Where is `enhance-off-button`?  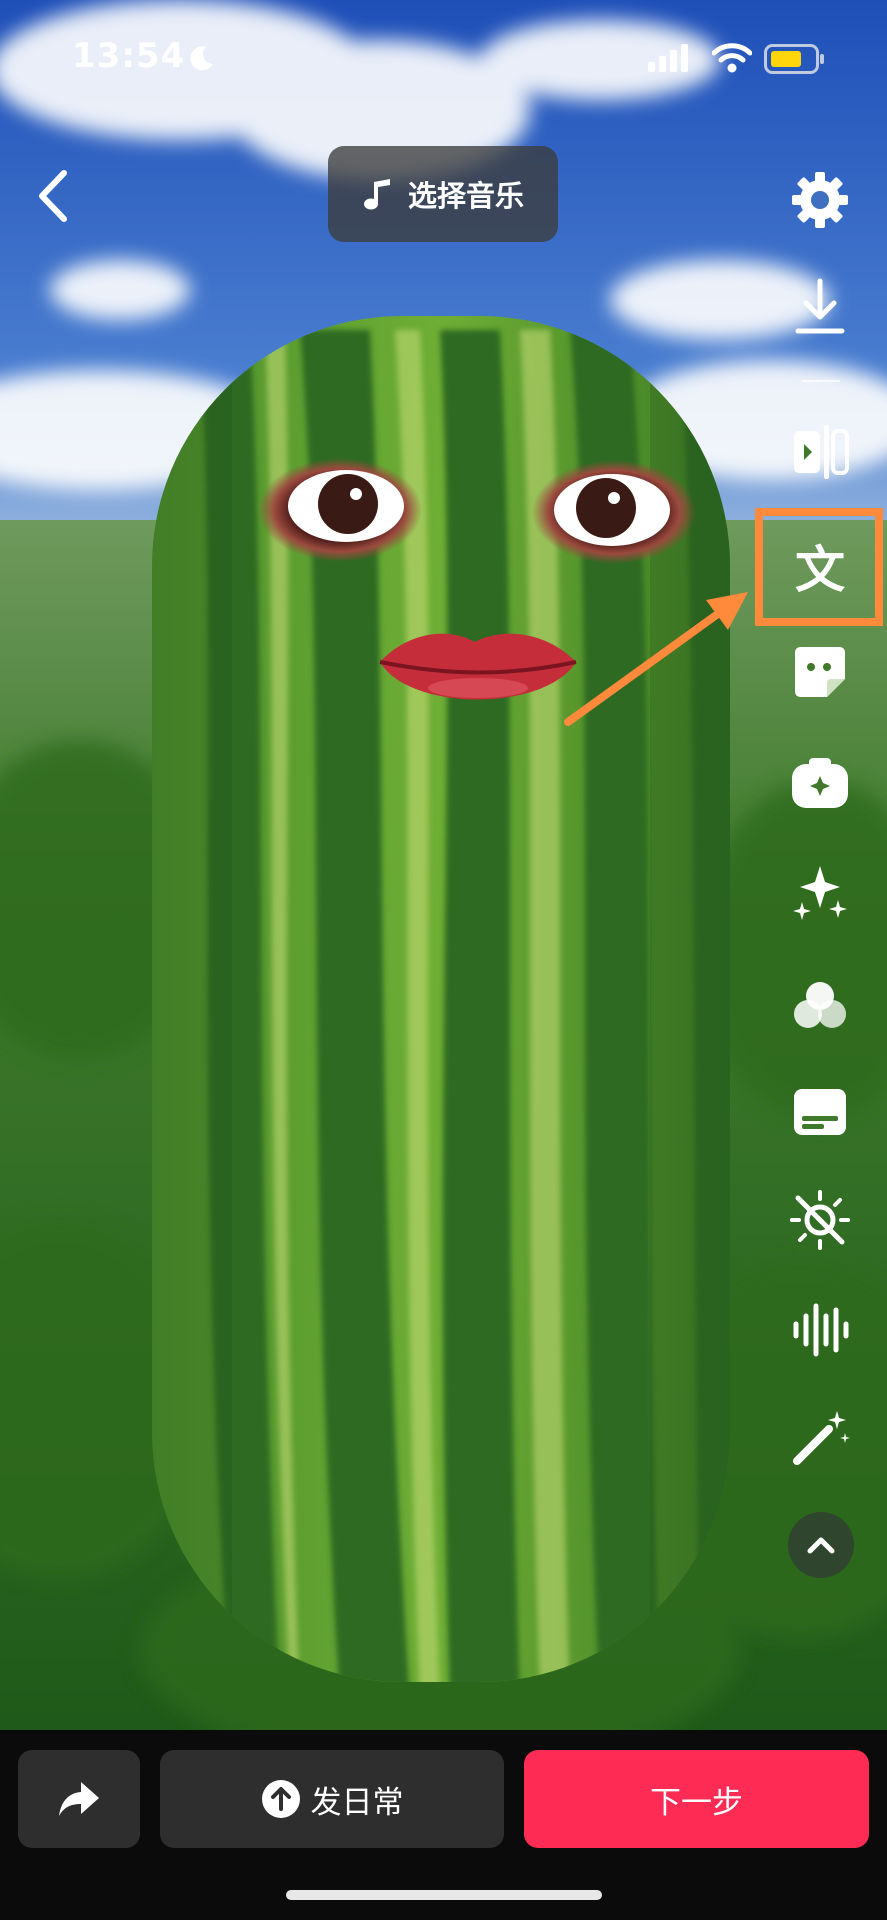
enhance-off-button is located at coordinates (820, 1220).